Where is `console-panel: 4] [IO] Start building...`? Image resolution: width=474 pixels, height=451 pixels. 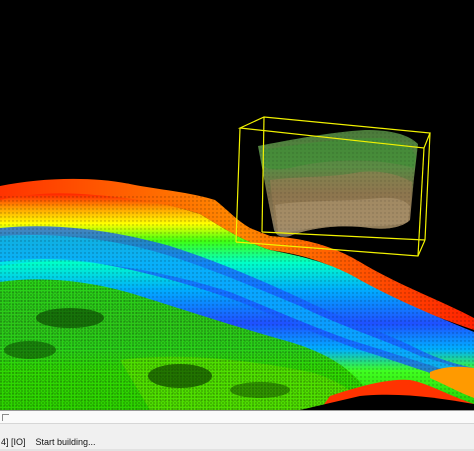 console-panel: 4] [IO] Start building... is located at coordinates (237, 430).